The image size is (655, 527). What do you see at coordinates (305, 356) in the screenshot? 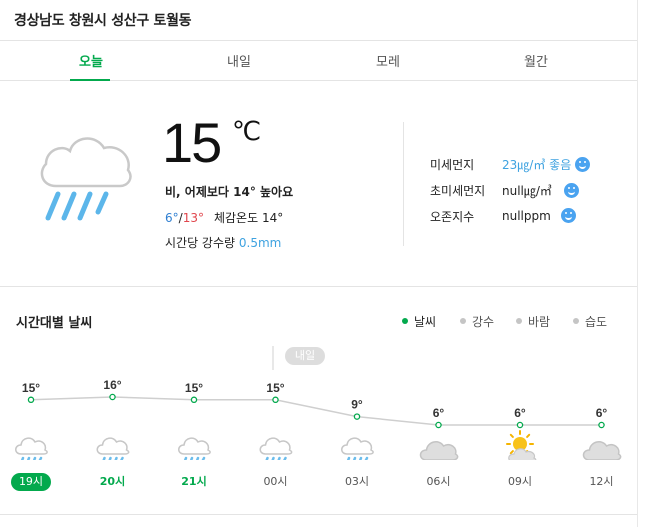
I see `tomorrow-marker: 내일` at bounding box center [305, 356].